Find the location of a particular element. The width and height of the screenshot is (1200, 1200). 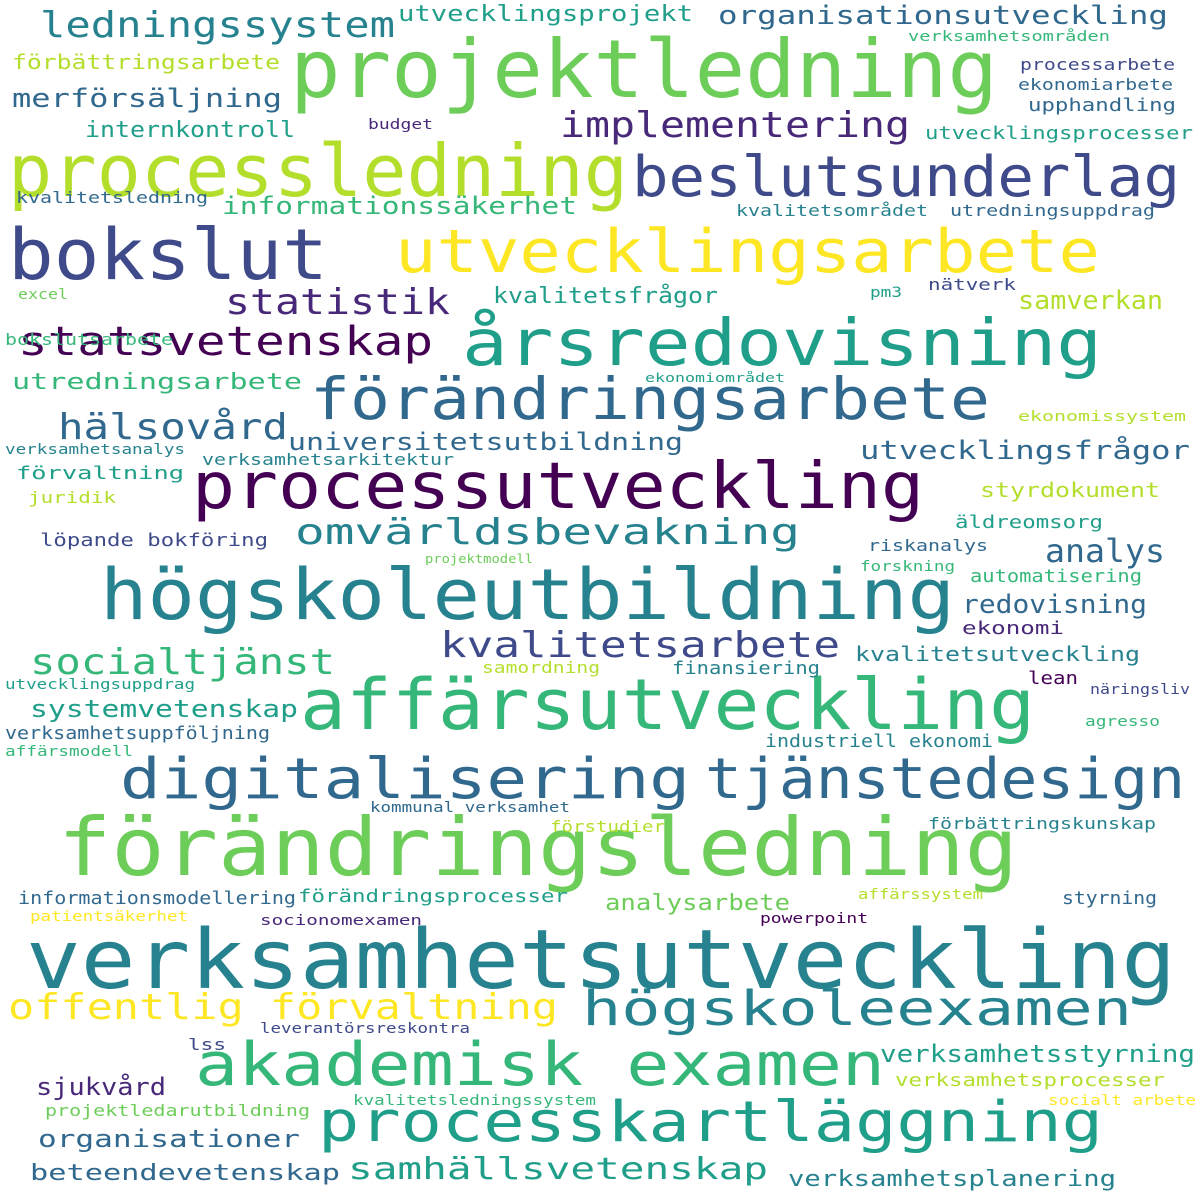

word-merforsaljning: merförsäljning is located at coordinates (147, 99).